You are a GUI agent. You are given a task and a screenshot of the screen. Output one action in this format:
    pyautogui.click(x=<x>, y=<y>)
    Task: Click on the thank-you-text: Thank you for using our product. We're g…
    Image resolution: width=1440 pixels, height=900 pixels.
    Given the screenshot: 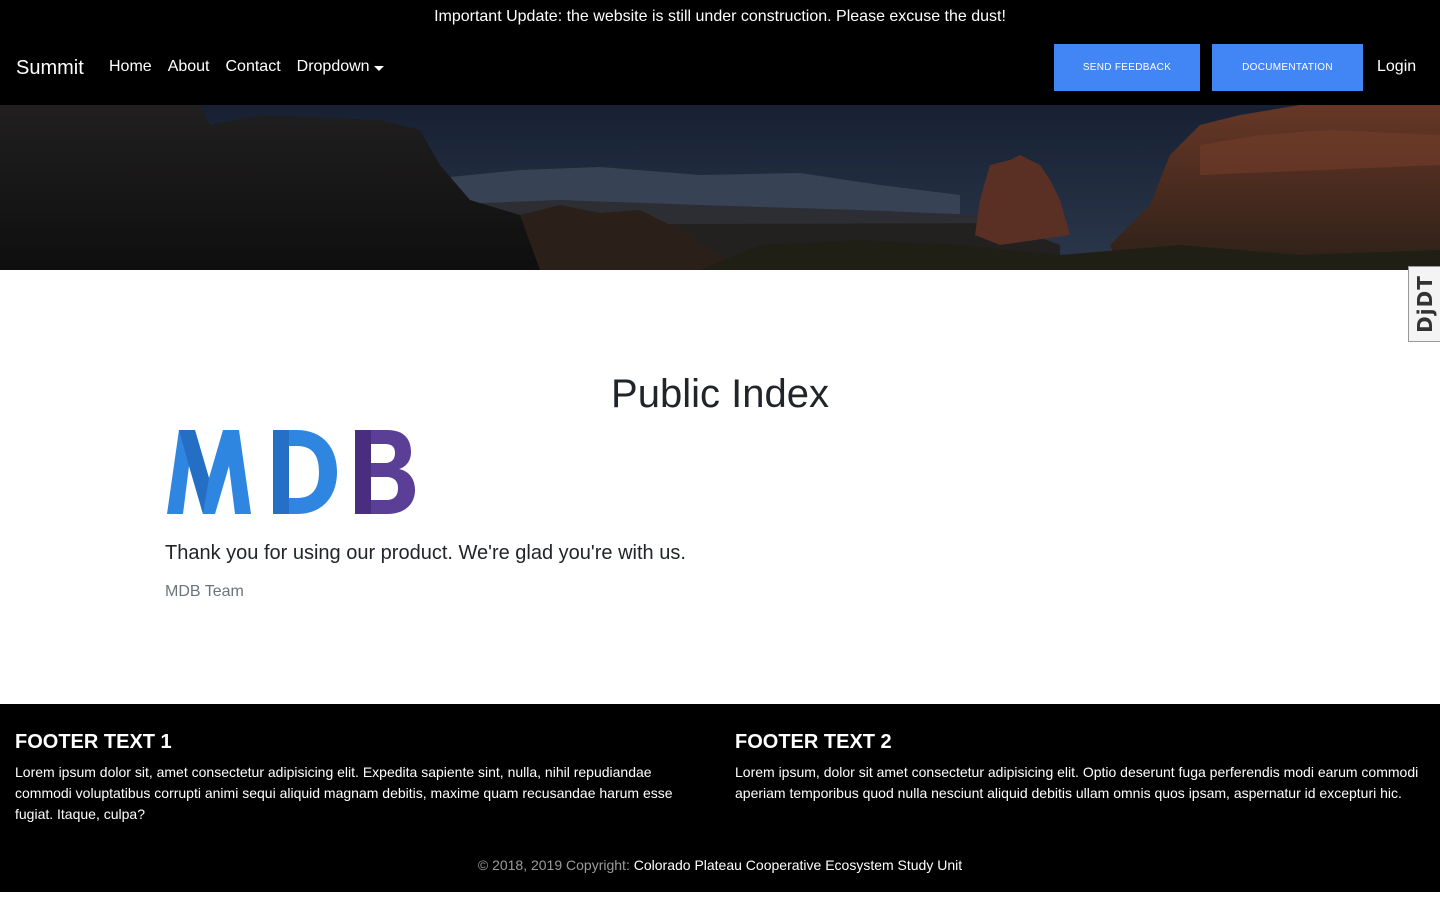 What is the action you would take?
    pyautogui.click(x=425, y=553)
    